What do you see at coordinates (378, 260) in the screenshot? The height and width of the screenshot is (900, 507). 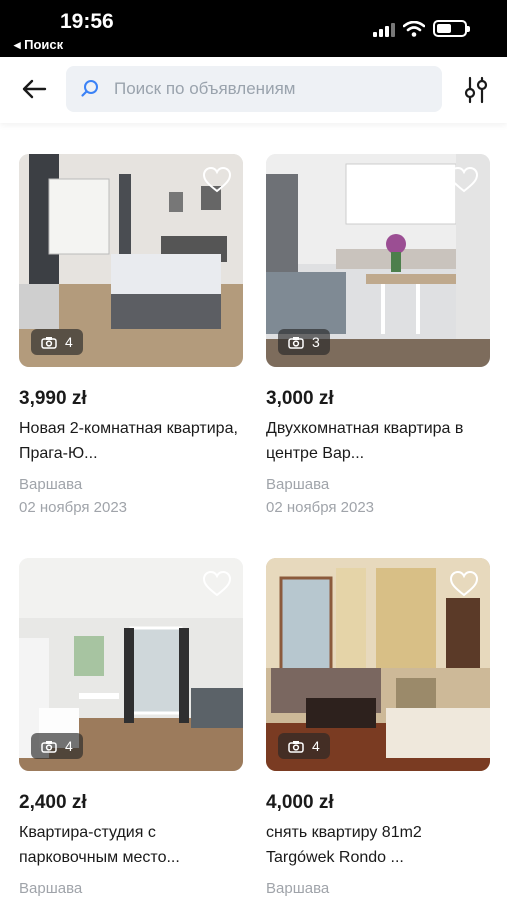 I see `listing-photo: 3` at bounding box center [378, 260].